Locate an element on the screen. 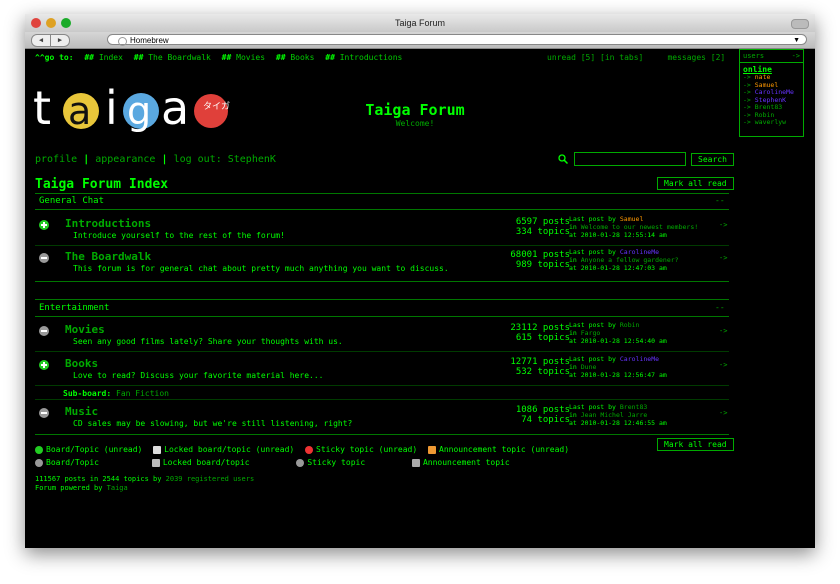  goto-link-introductions: Introductions is located at coordinates (371, 57).